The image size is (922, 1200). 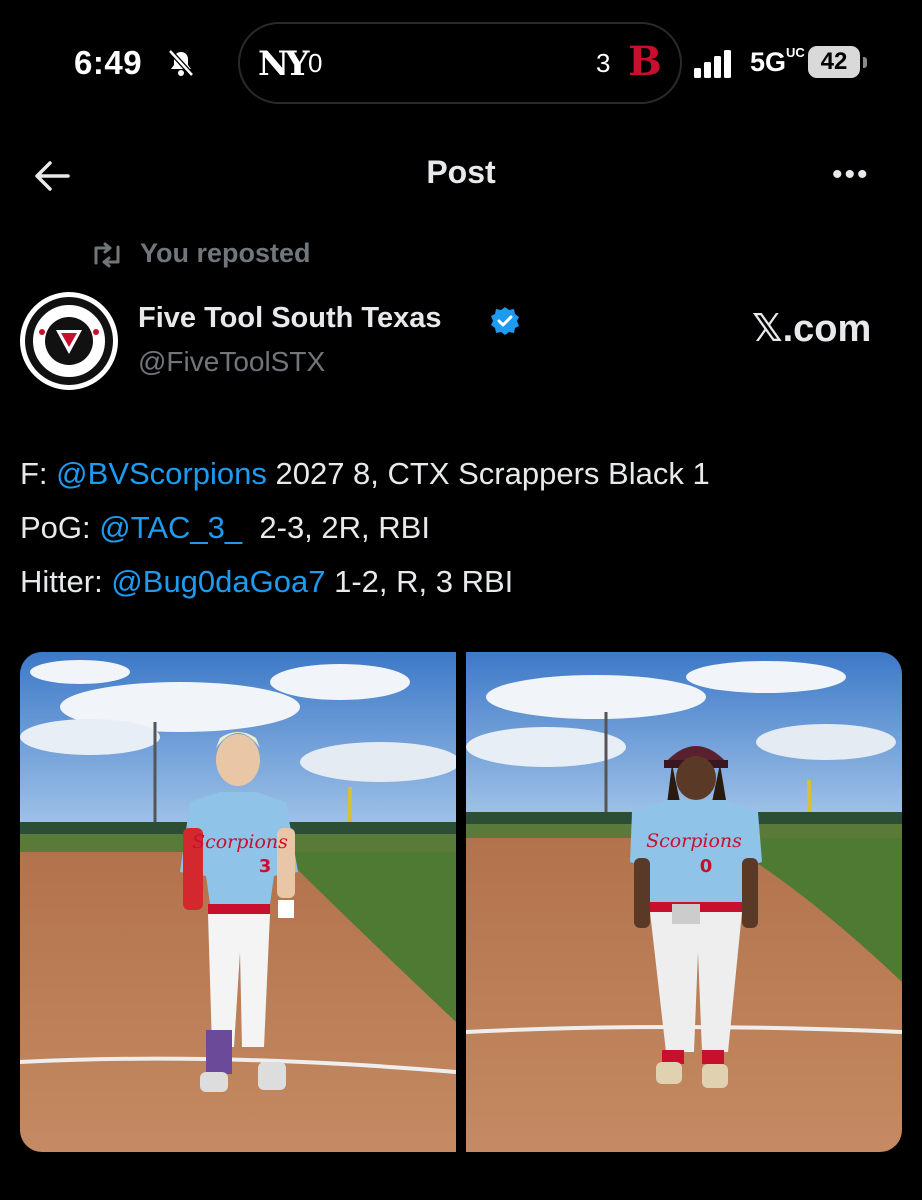 I want to click on source-label: 𝕏.com, so click(x=812, y=329).